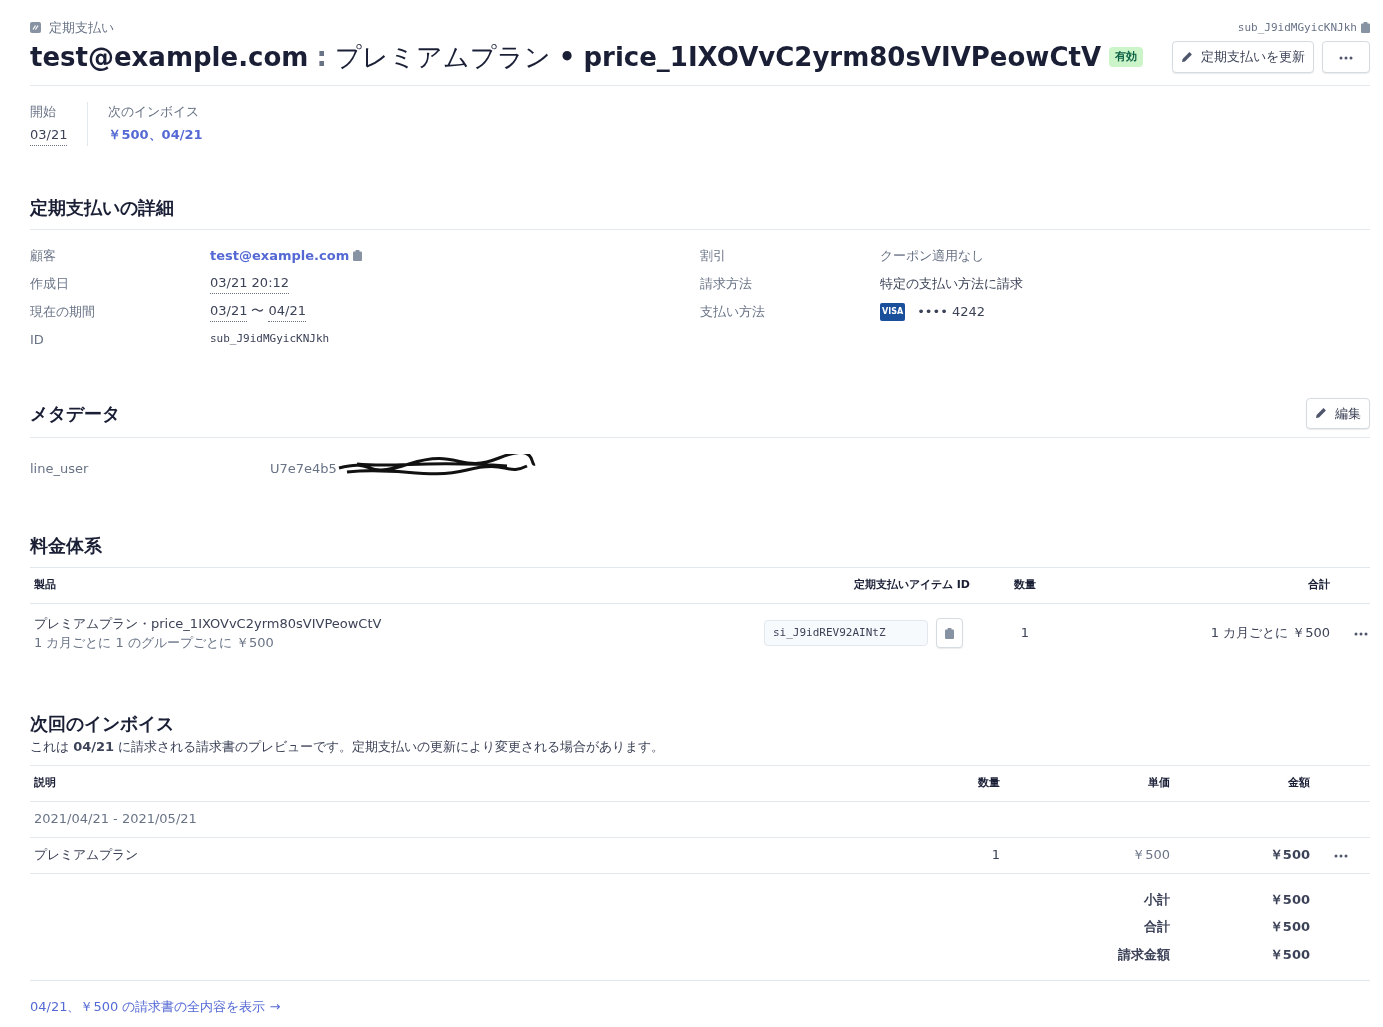  I want to click on metadata-value: U7e7e4b5, so click(303, 469).